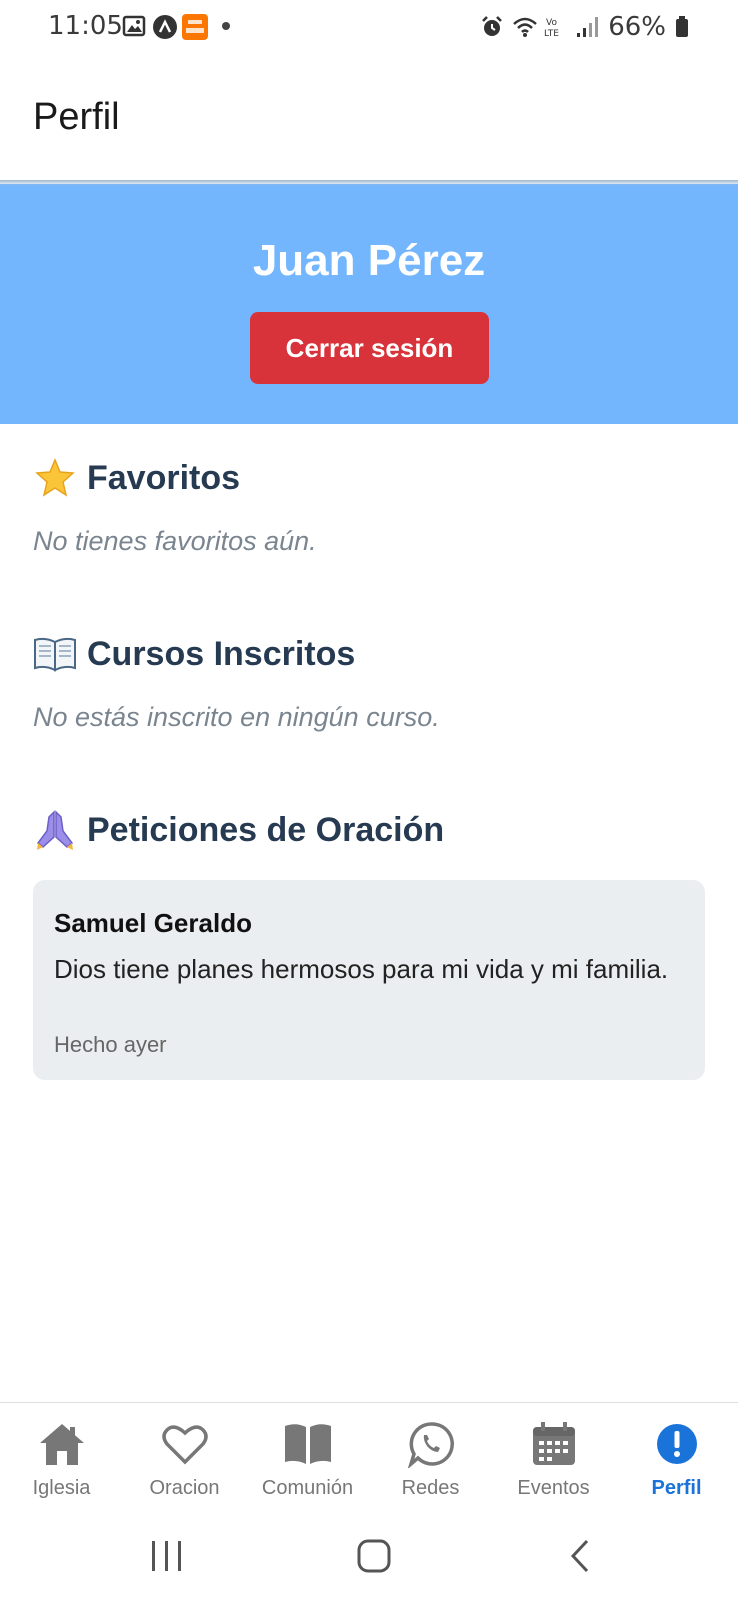  What do you see at coordinates (430, 1488) in the screenshot?
I see `nav-label-redes: Redes` at bounding box center [430, 1488].